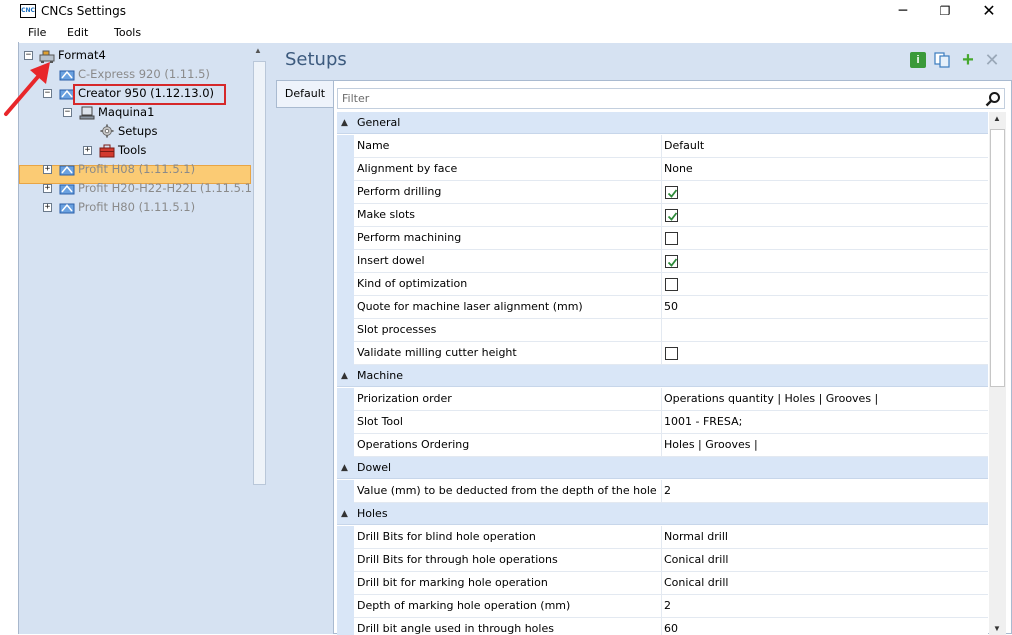 The height and width of the screenshot is (635, 1012). What do you see at coordinates (437, 352) in the screenshot?
I see `property-name: Validate milling cutter height` at bounding box center [437, 352].